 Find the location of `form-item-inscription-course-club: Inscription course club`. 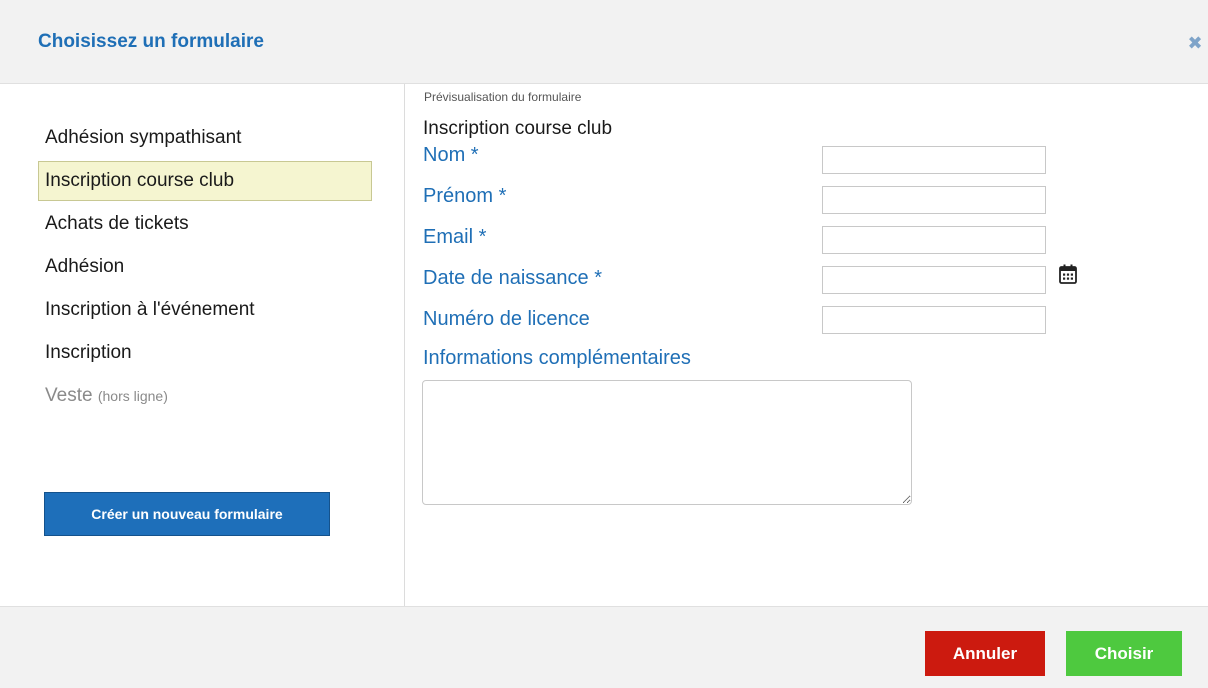

form-item-inscription-course-club: Inscription course club is located at coordinates (205, 181).